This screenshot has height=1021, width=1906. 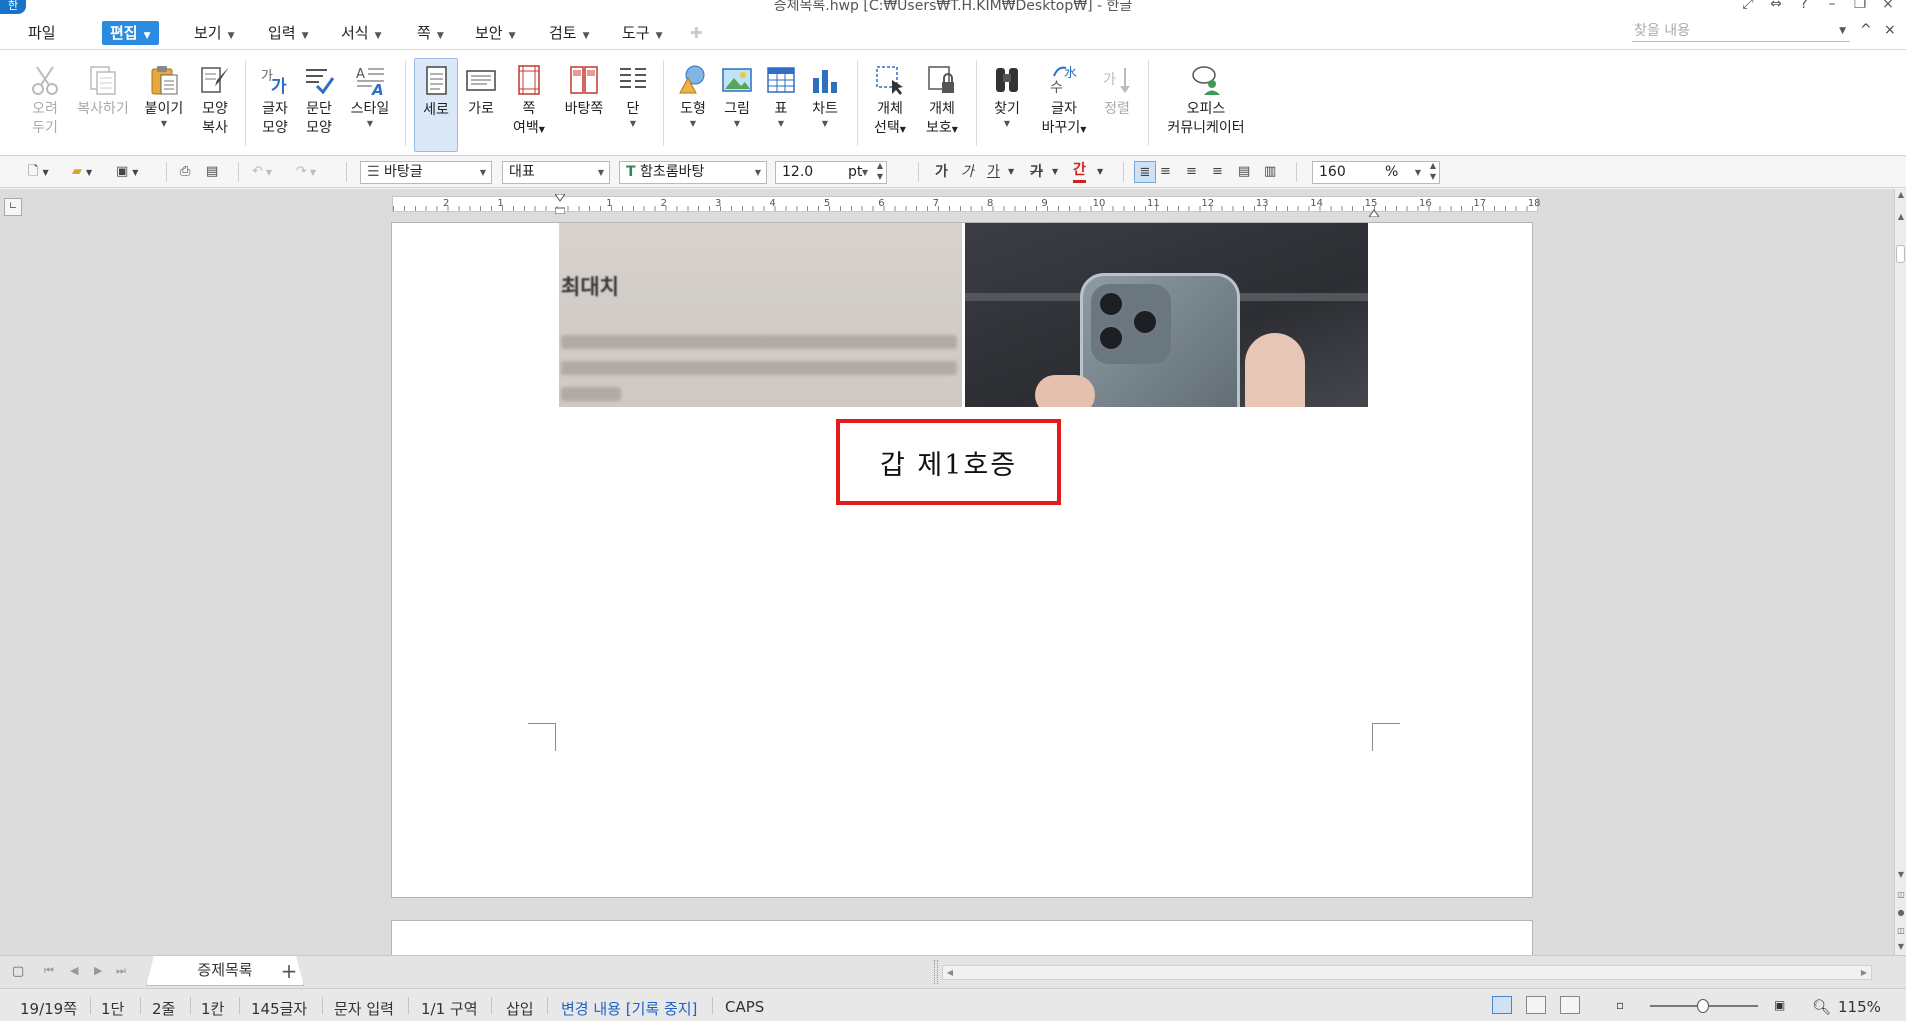 What do you see at coordinates (1888, 6) in the screenshot?
I see `close-icon: ×` at bounding box center [1888, 6].